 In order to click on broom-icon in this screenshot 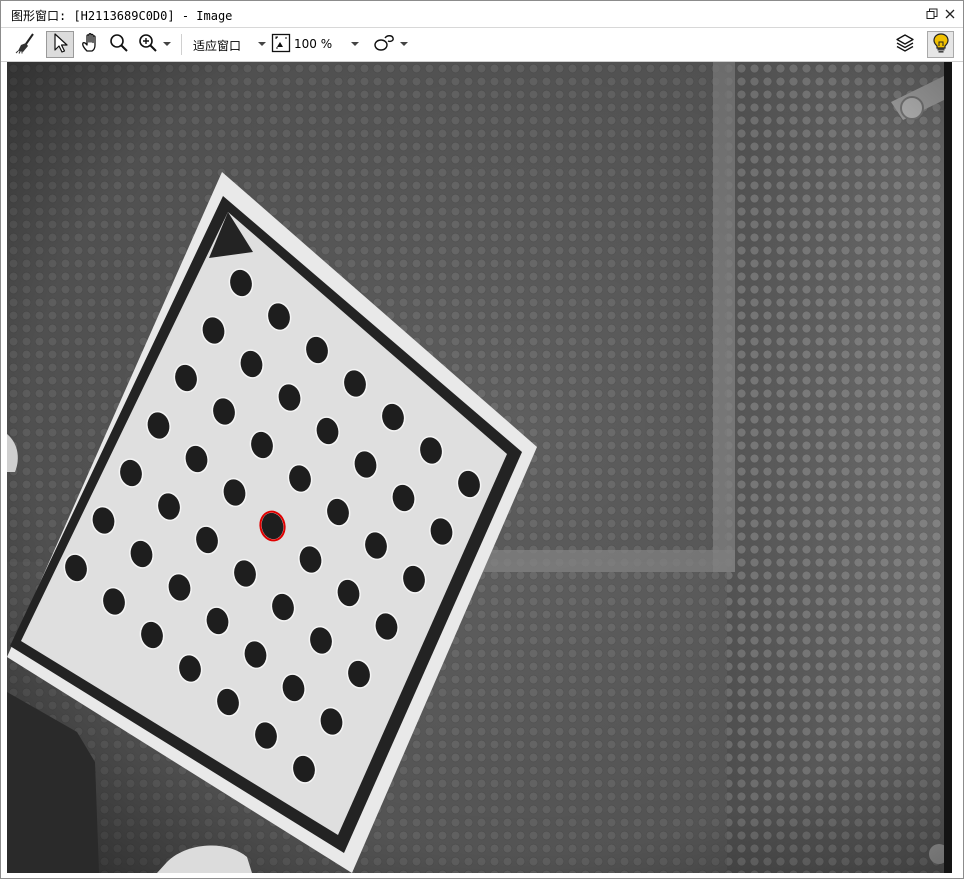, I will do `click(26, 45)`.